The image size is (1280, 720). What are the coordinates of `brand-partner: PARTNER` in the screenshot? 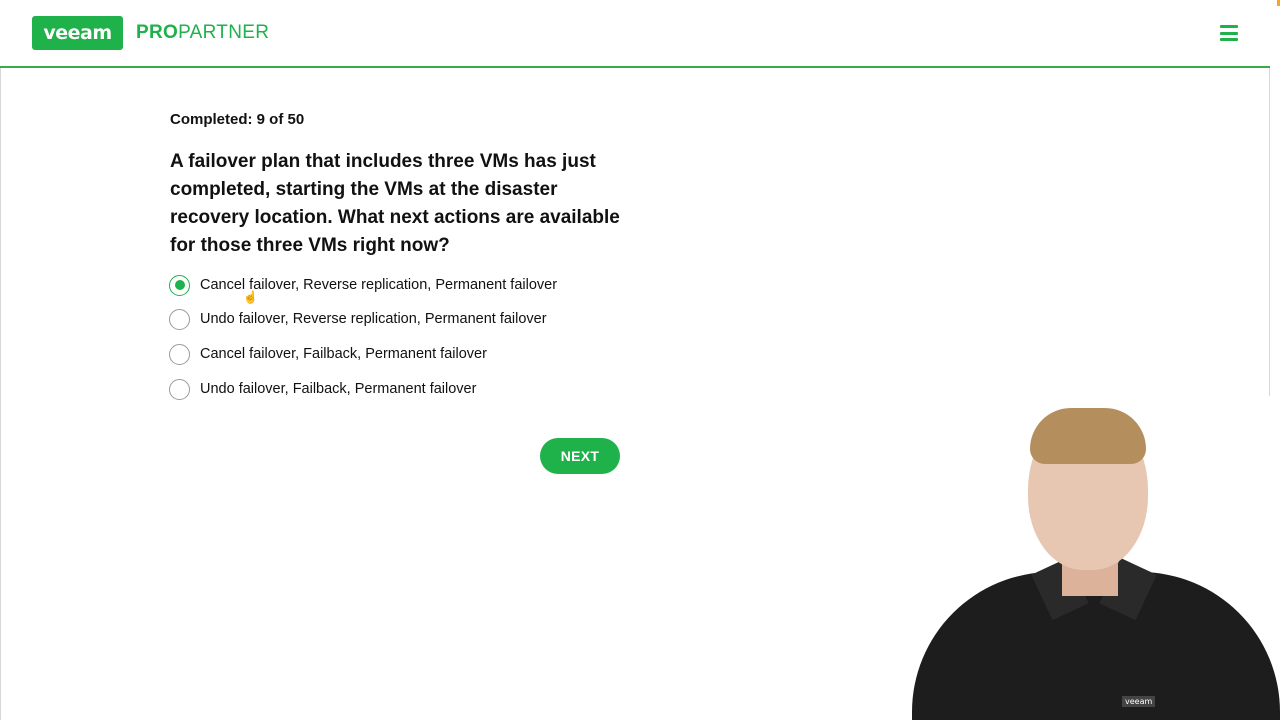 It's located at (224, 32).